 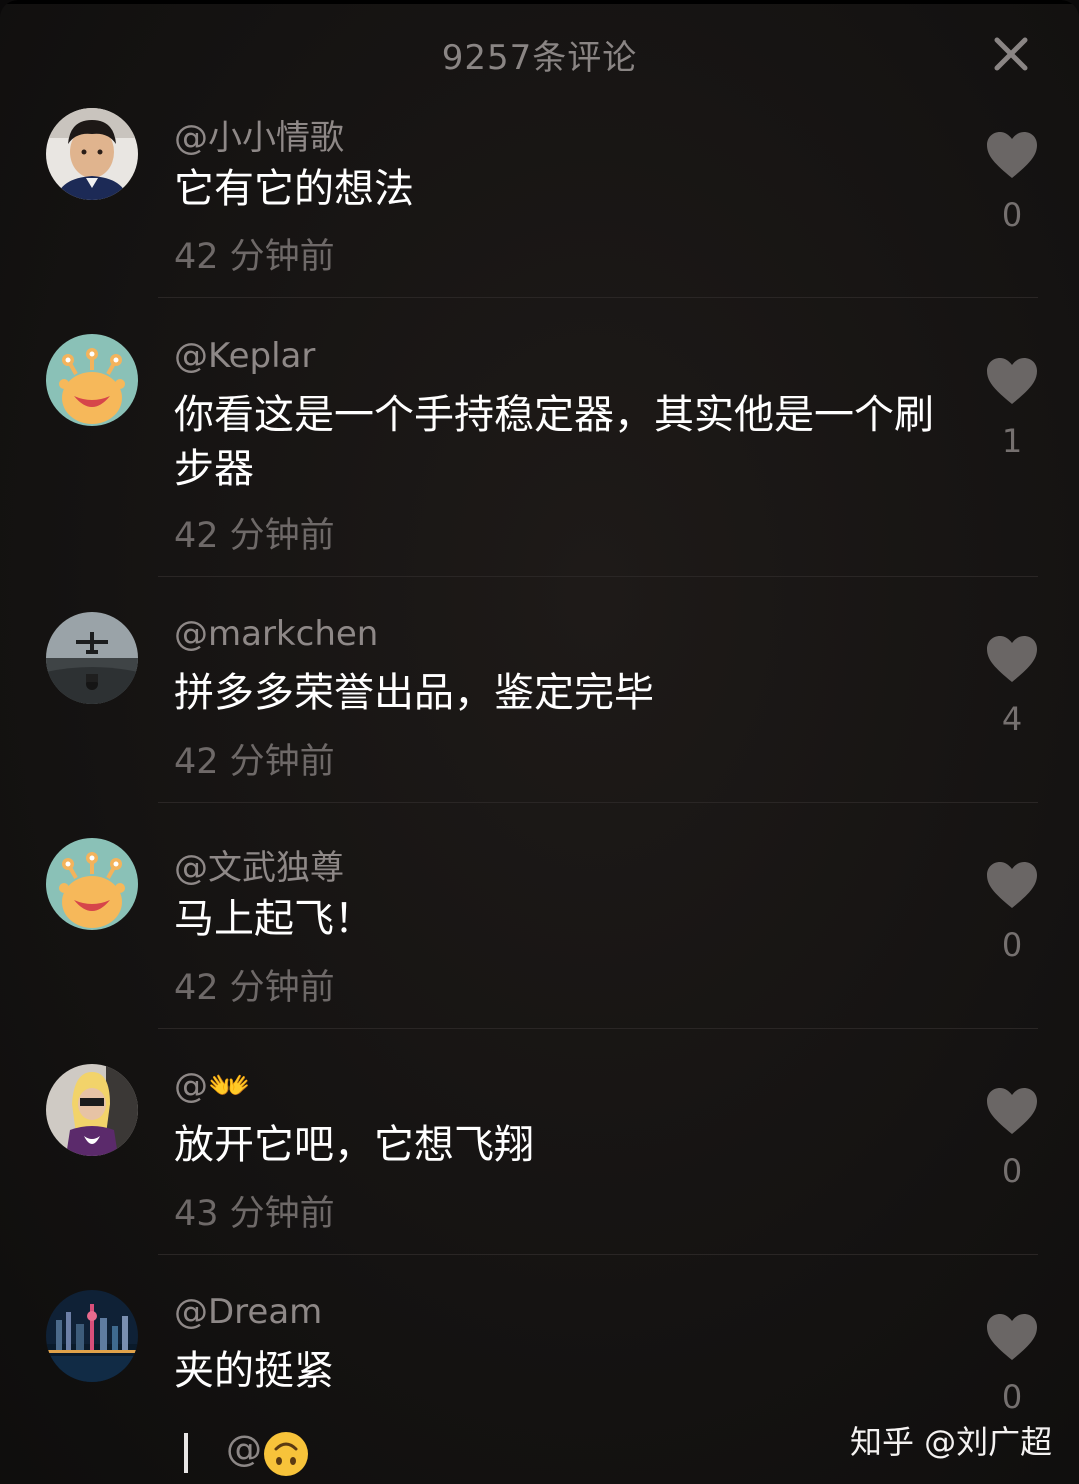 I want to click on comment-text: 夹的挺紧, so click(x=254, y=1371).